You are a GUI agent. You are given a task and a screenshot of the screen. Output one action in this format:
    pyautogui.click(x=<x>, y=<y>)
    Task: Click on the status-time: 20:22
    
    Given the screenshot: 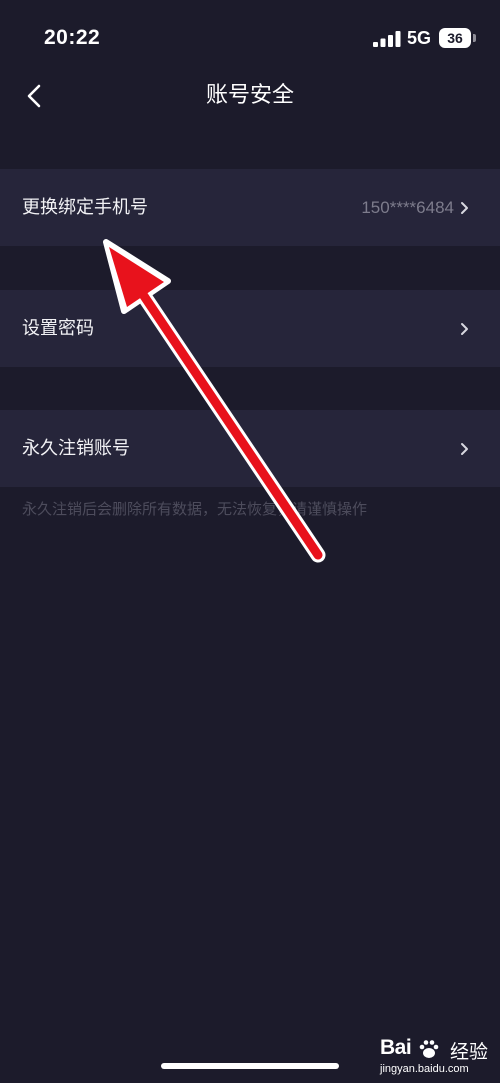 What is the action you would take?
    pyautogui.click(x=72, y=37)
    